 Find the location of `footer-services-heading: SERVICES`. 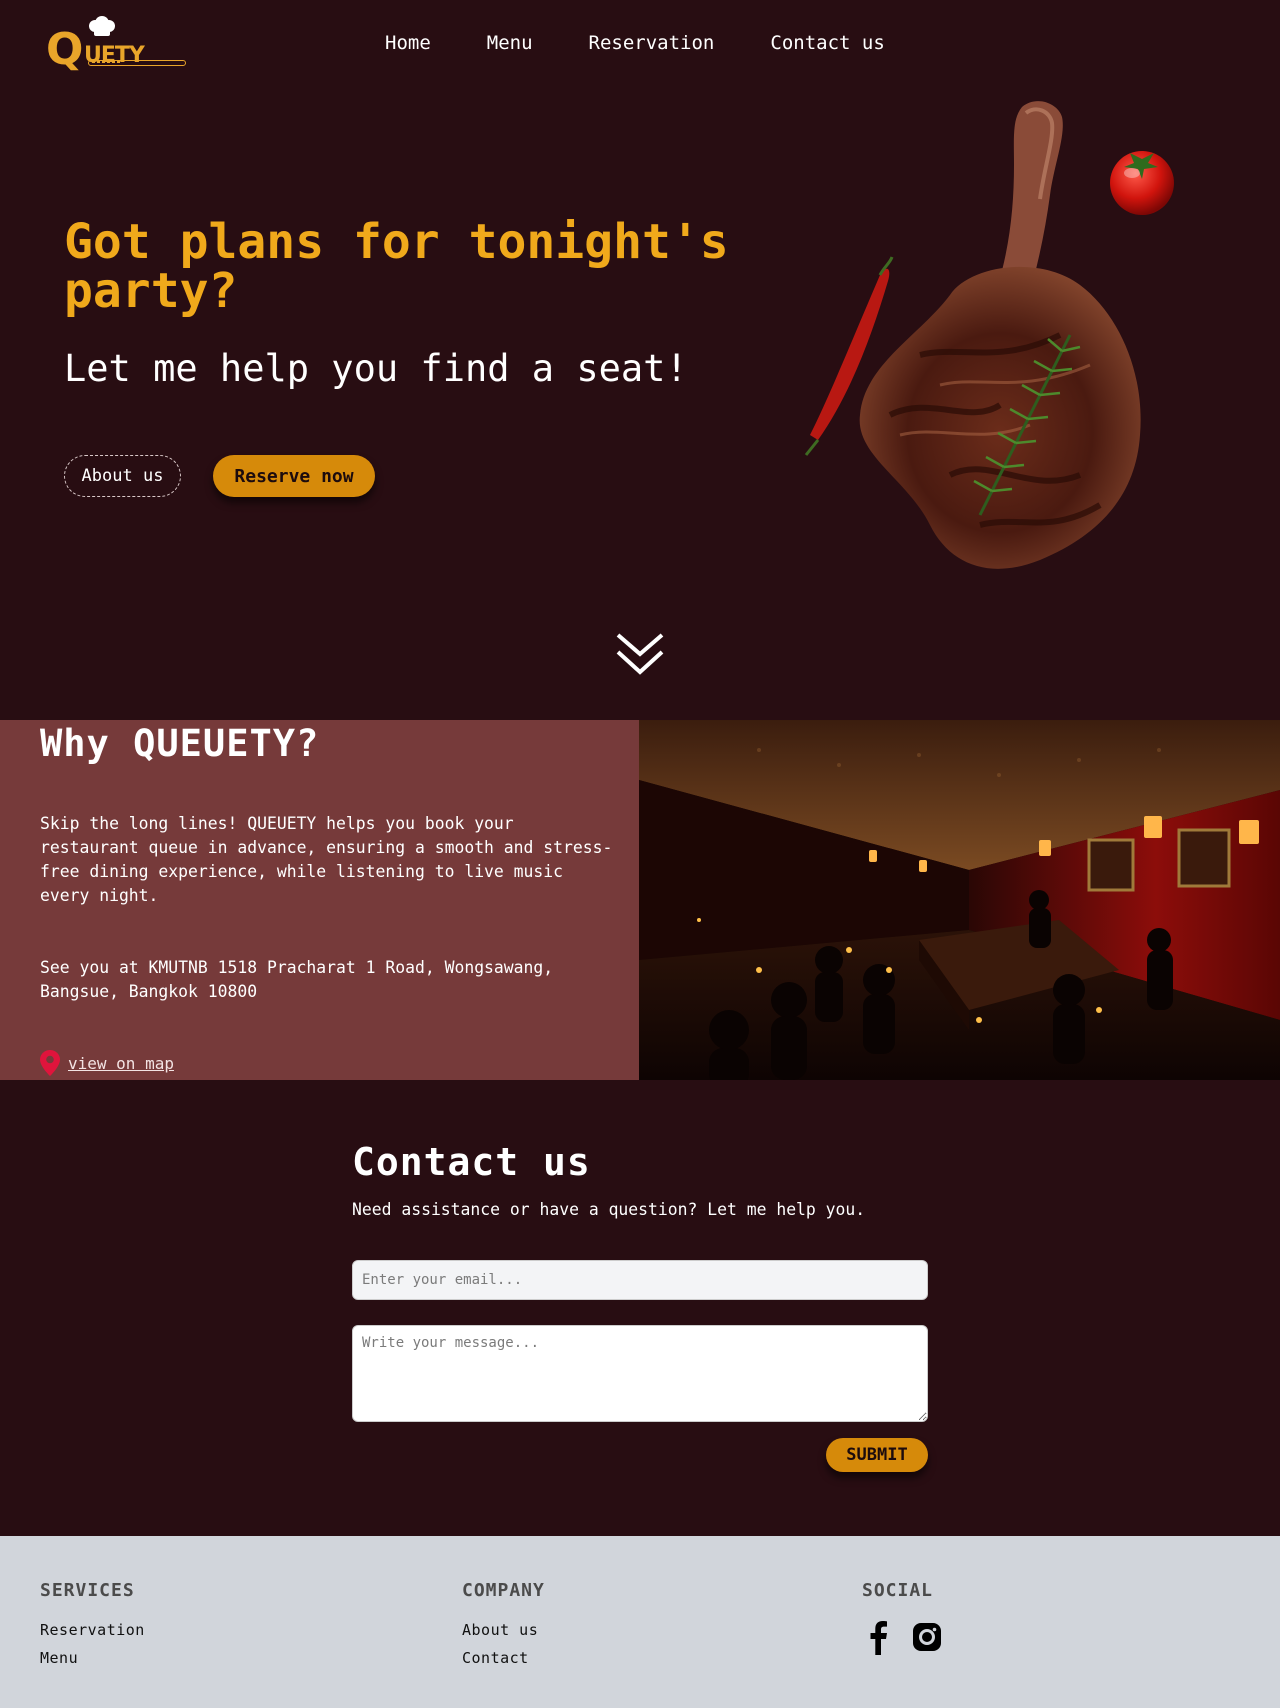

footer-services-heading: SERVICES is located at coordinates (87, 1590).